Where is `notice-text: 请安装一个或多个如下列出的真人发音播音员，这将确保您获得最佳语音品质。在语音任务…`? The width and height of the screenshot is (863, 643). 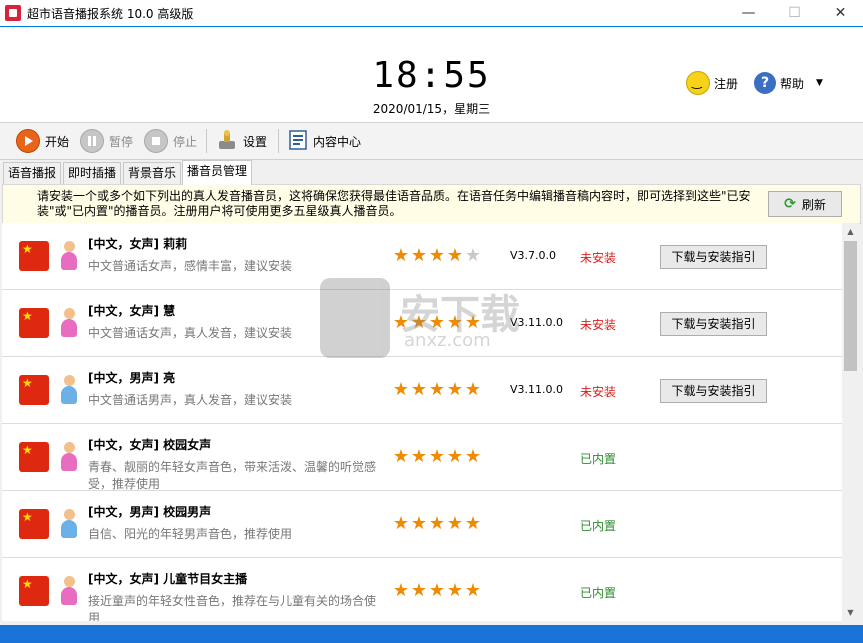 notice-text: 请安装一个或多个如下列出的真人发音播音员，这将确保您获得最佳语音品质。在语音任务… is located at coordinates (394, 203).